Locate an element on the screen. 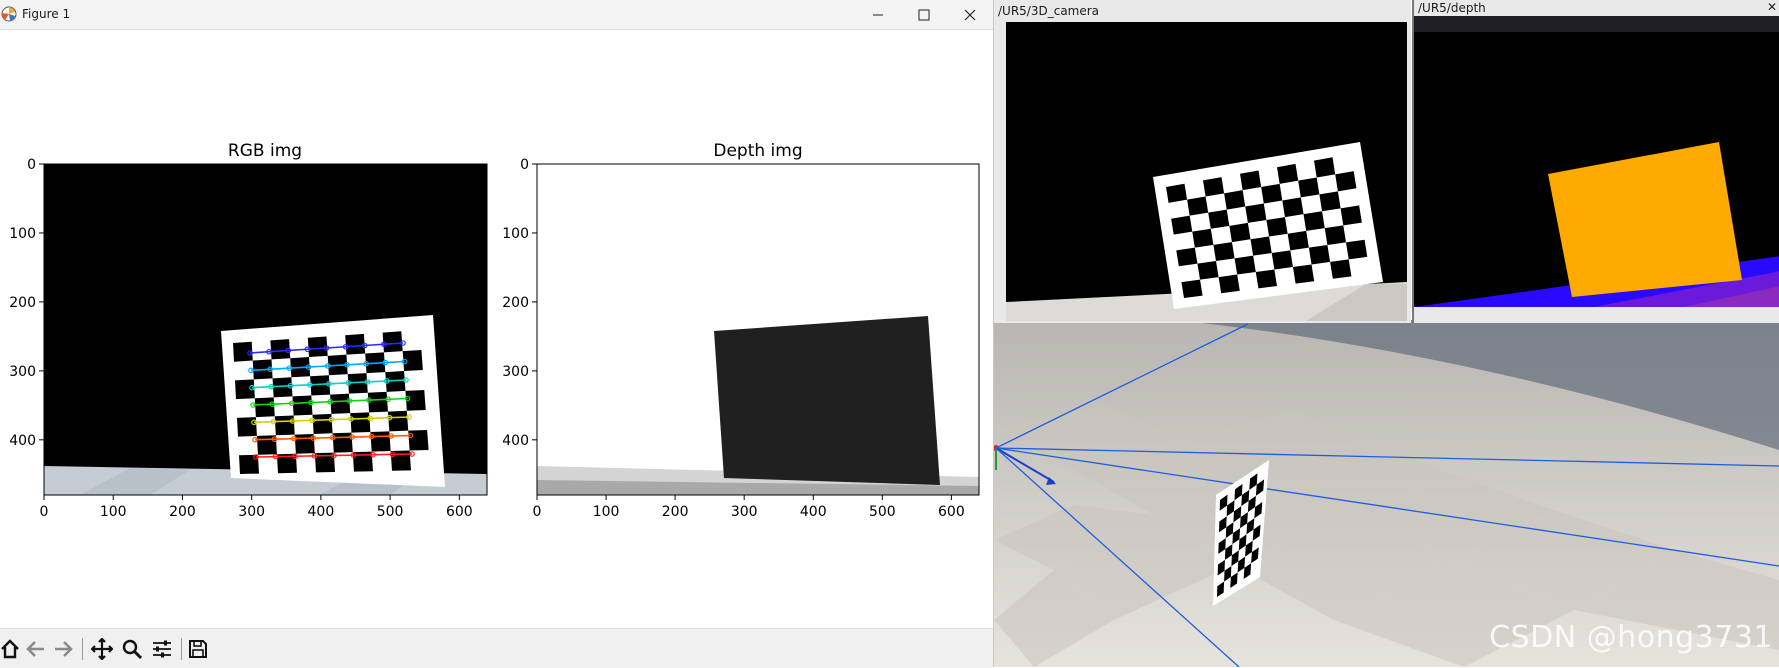  zoom-button is located at coordinates (132, 649).